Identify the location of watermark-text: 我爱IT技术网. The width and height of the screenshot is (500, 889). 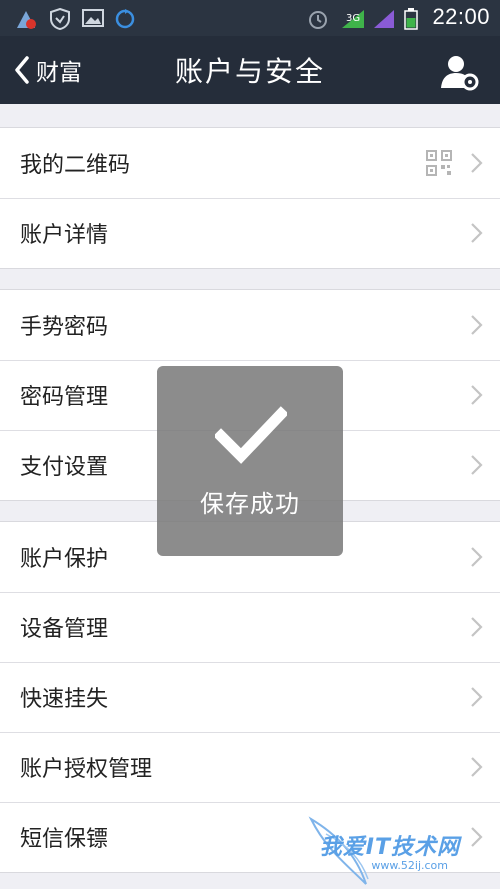
(389, 847).